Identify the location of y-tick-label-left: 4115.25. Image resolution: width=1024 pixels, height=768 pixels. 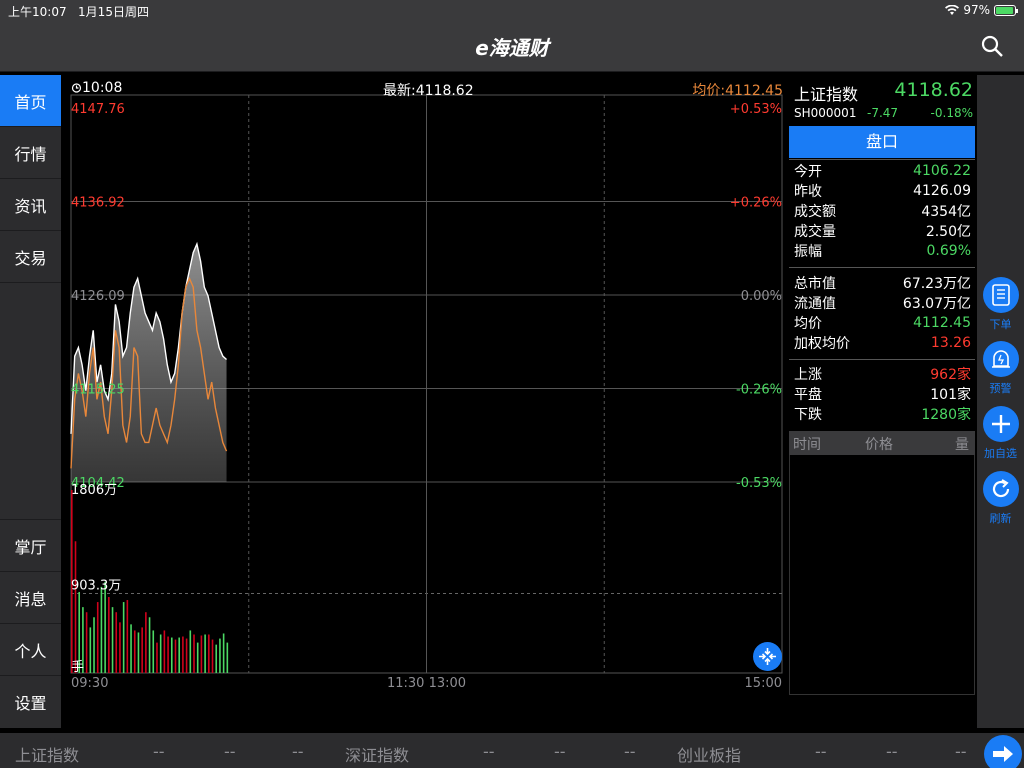
(98, 390).